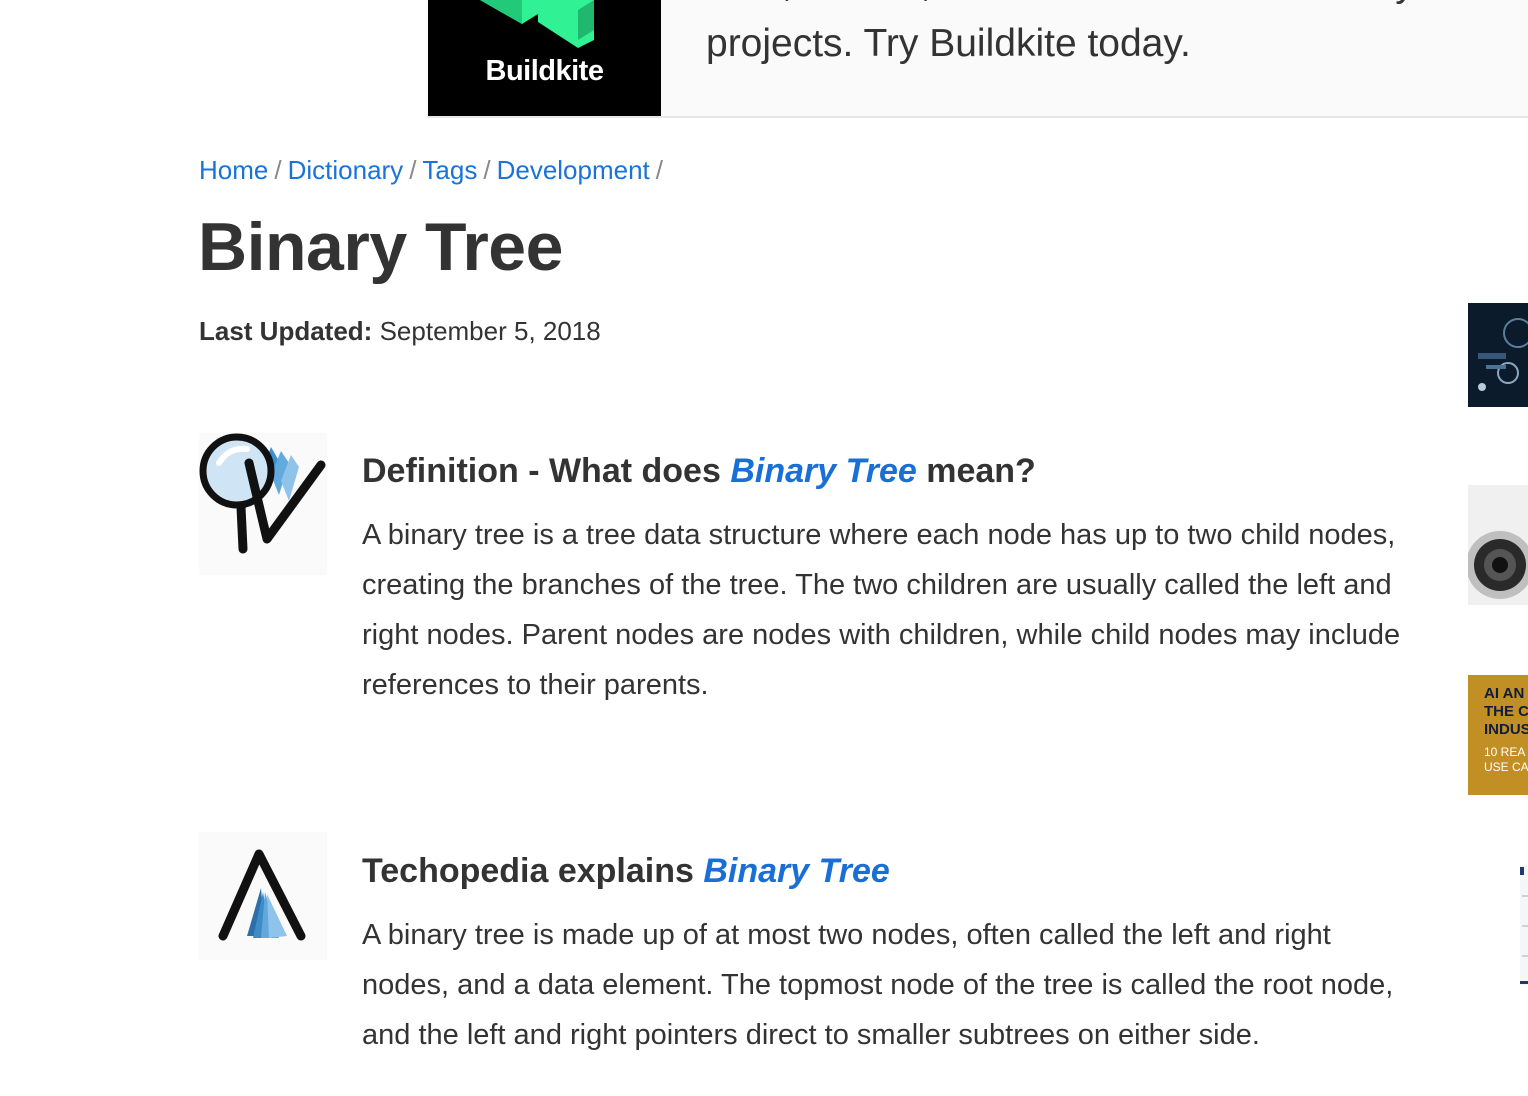  I want to click on buildkite-logo-text: Buildkite, so click(544, 71).